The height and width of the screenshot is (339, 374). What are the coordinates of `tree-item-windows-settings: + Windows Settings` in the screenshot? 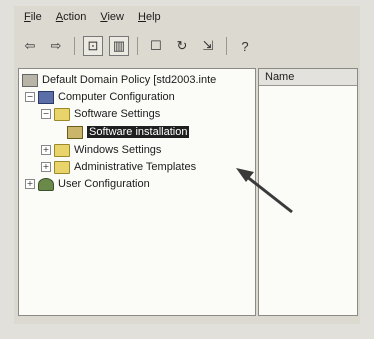 It's located at (101, 150).